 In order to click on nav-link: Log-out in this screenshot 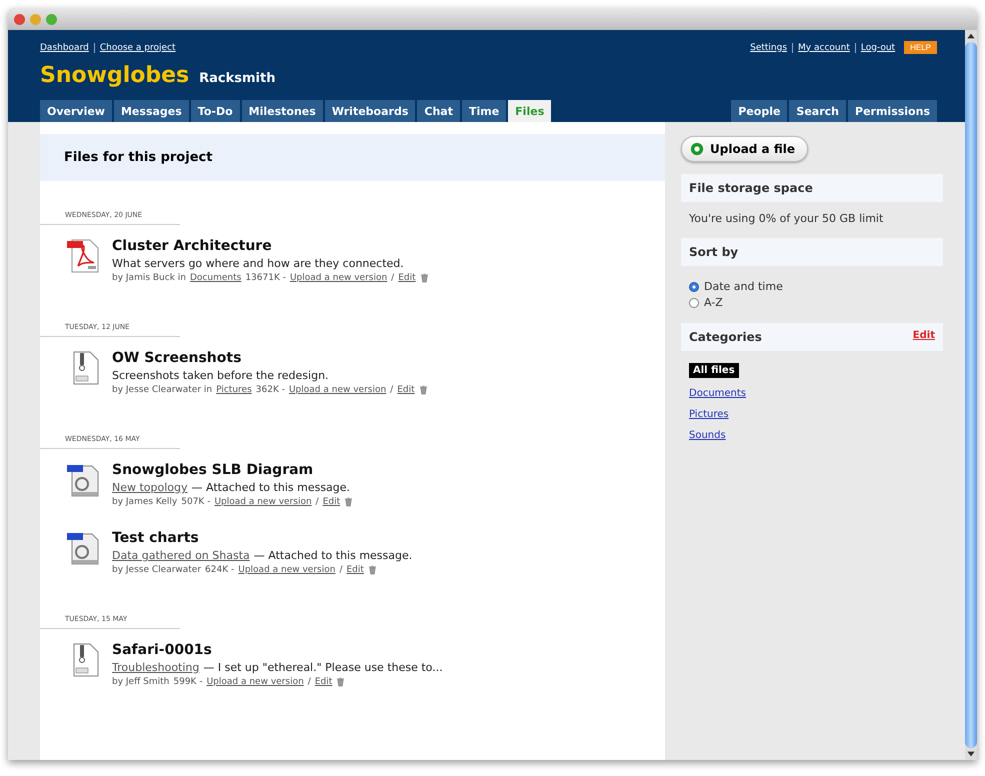, I will do `click(875, 47)`.